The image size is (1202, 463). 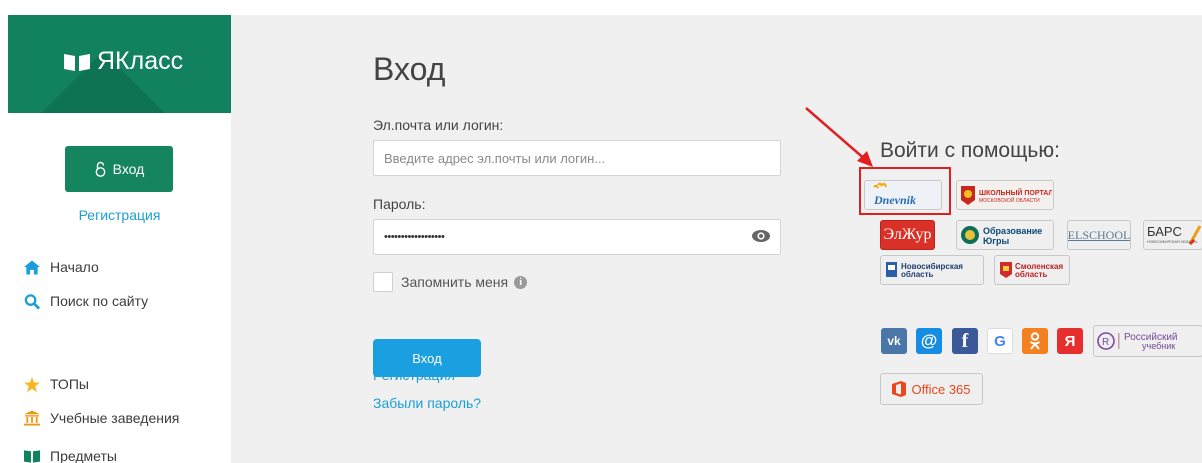 I want to click on ugra-logo-icon: Образование Югры, so click(x=1001, y=236).